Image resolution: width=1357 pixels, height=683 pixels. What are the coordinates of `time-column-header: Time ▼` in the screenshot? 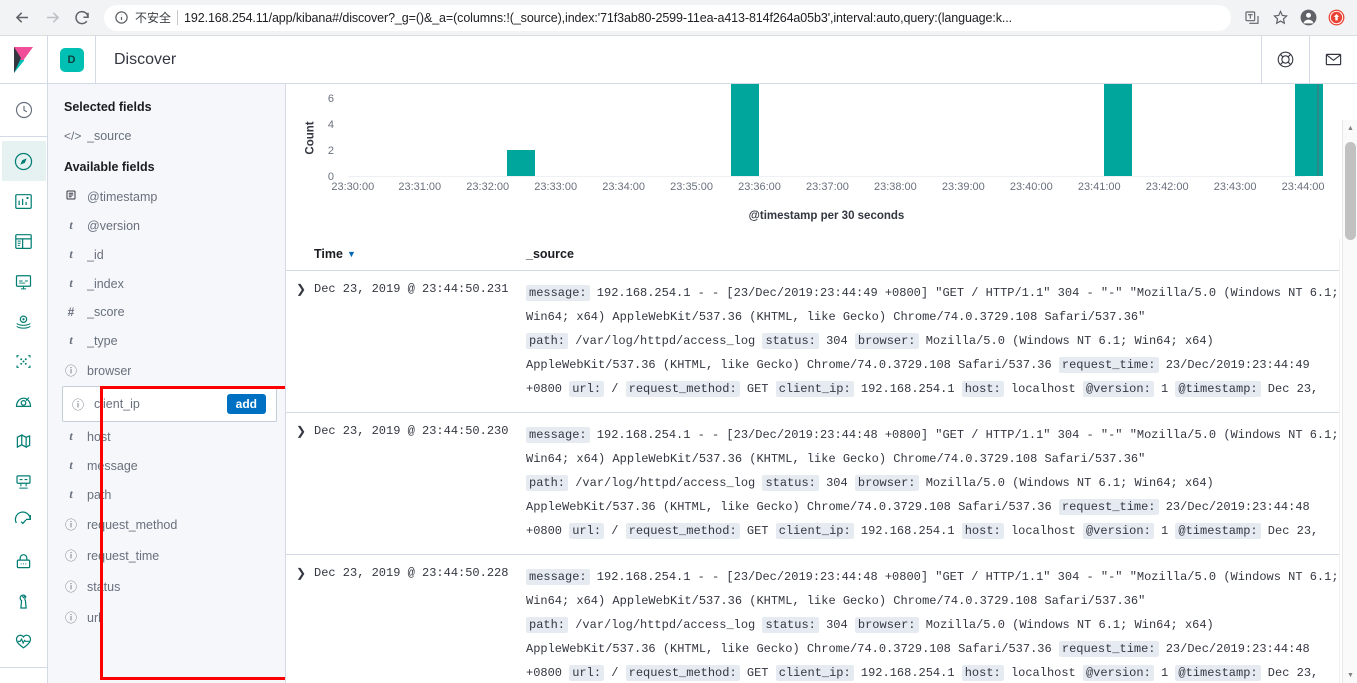 It's located at (420, 254).